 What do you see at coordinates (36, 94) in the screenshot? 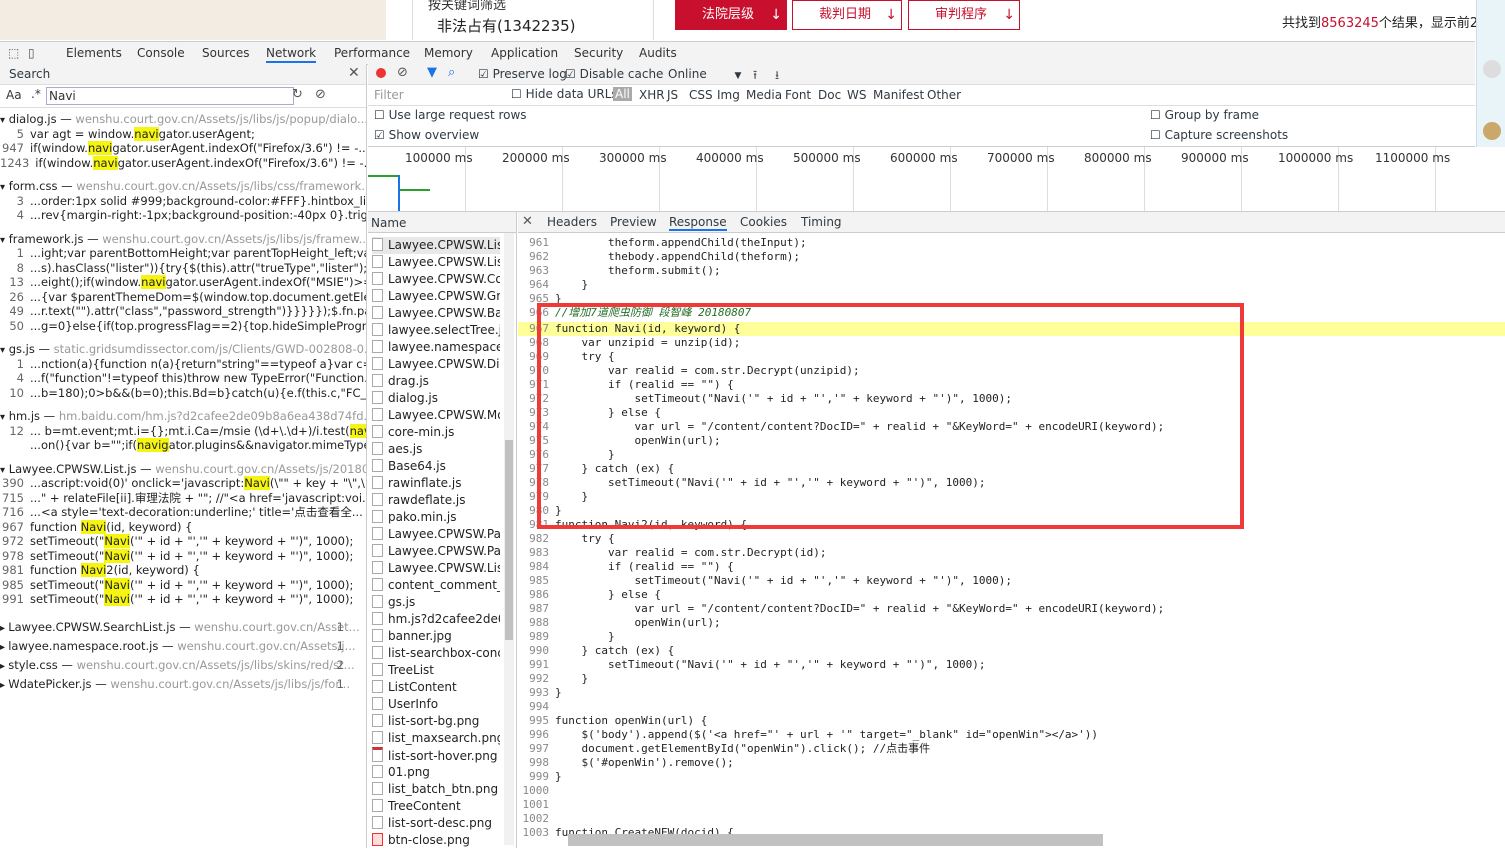
I see `regex-toggle: .*` at bounding box center [36, 94].